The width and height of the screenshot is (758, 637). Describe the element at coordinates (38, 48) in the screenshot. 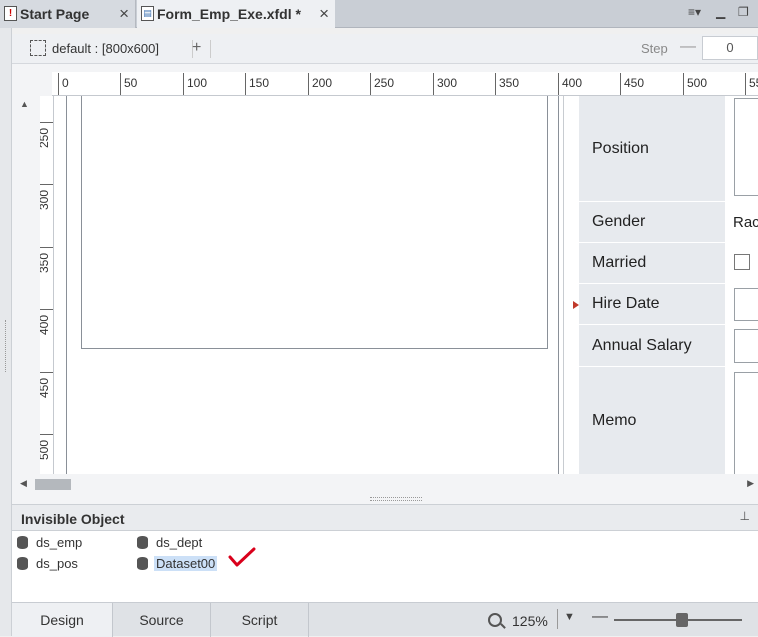

I see `screen-select-icon` at that location.